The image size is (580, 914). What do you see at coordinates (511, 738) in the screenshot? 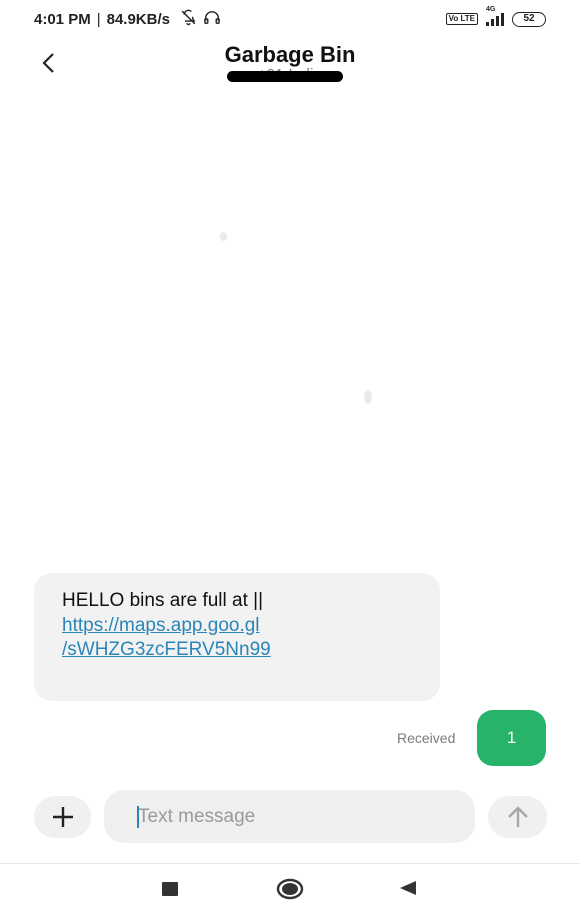
I see `sim-badge: 1` at bounding box center [511, 738].